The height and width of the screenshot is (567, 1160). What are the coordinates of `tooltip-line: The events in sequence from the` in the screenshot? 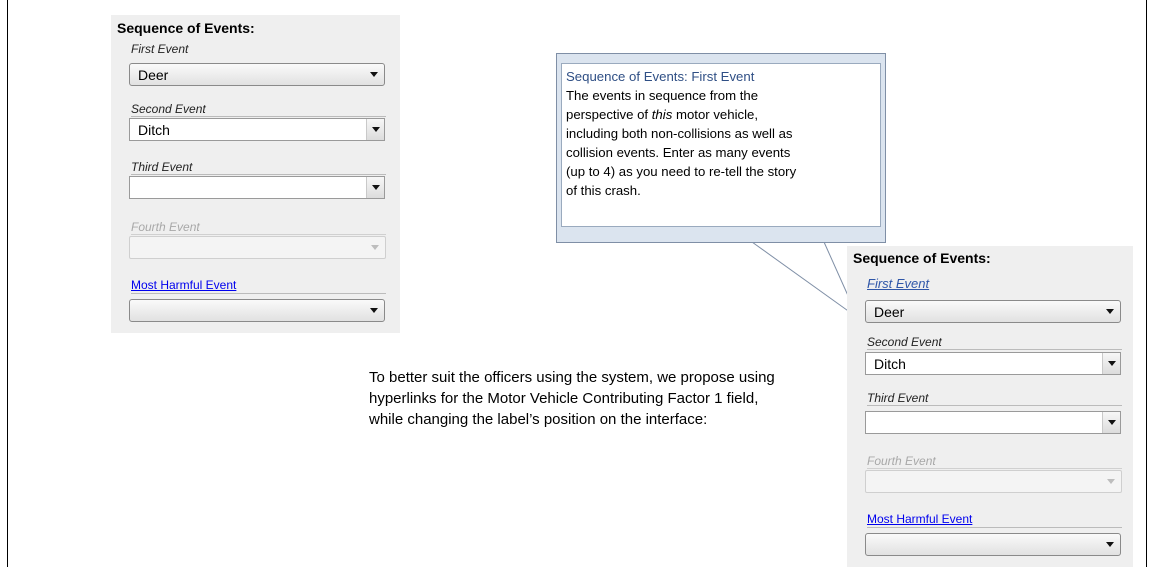 It's located at (662, 95).